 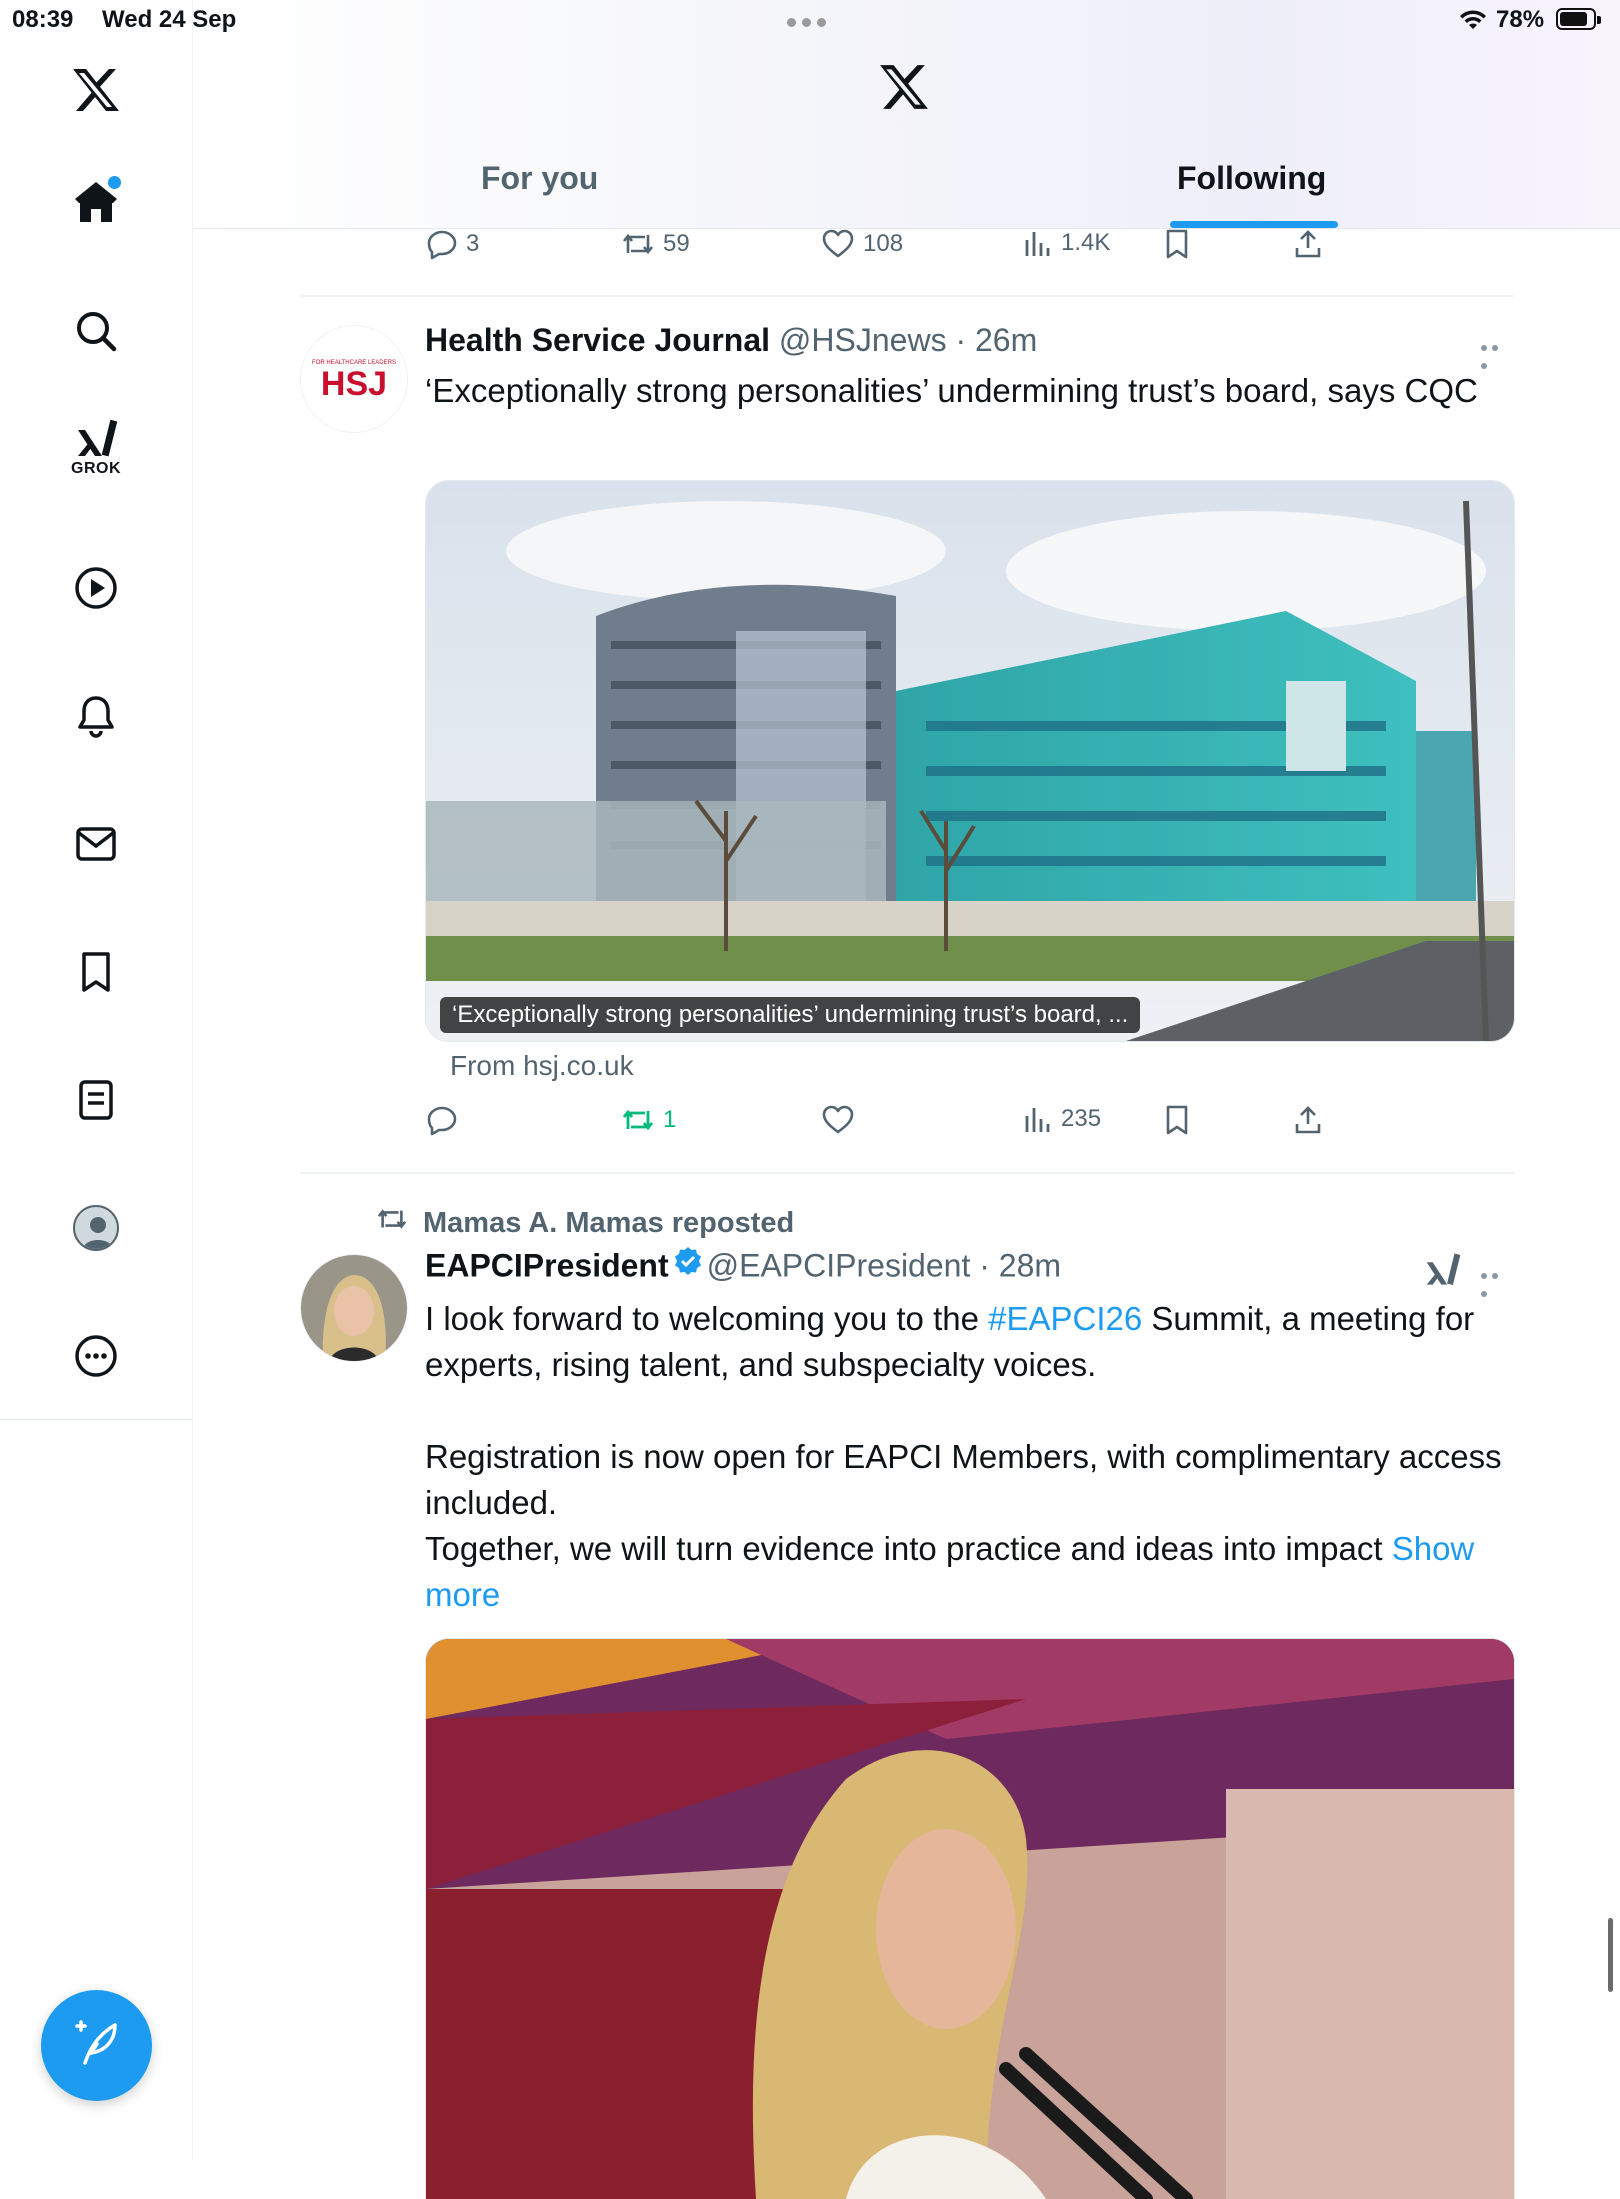 I want to click on notification-dot, so click(x=114, y=182).